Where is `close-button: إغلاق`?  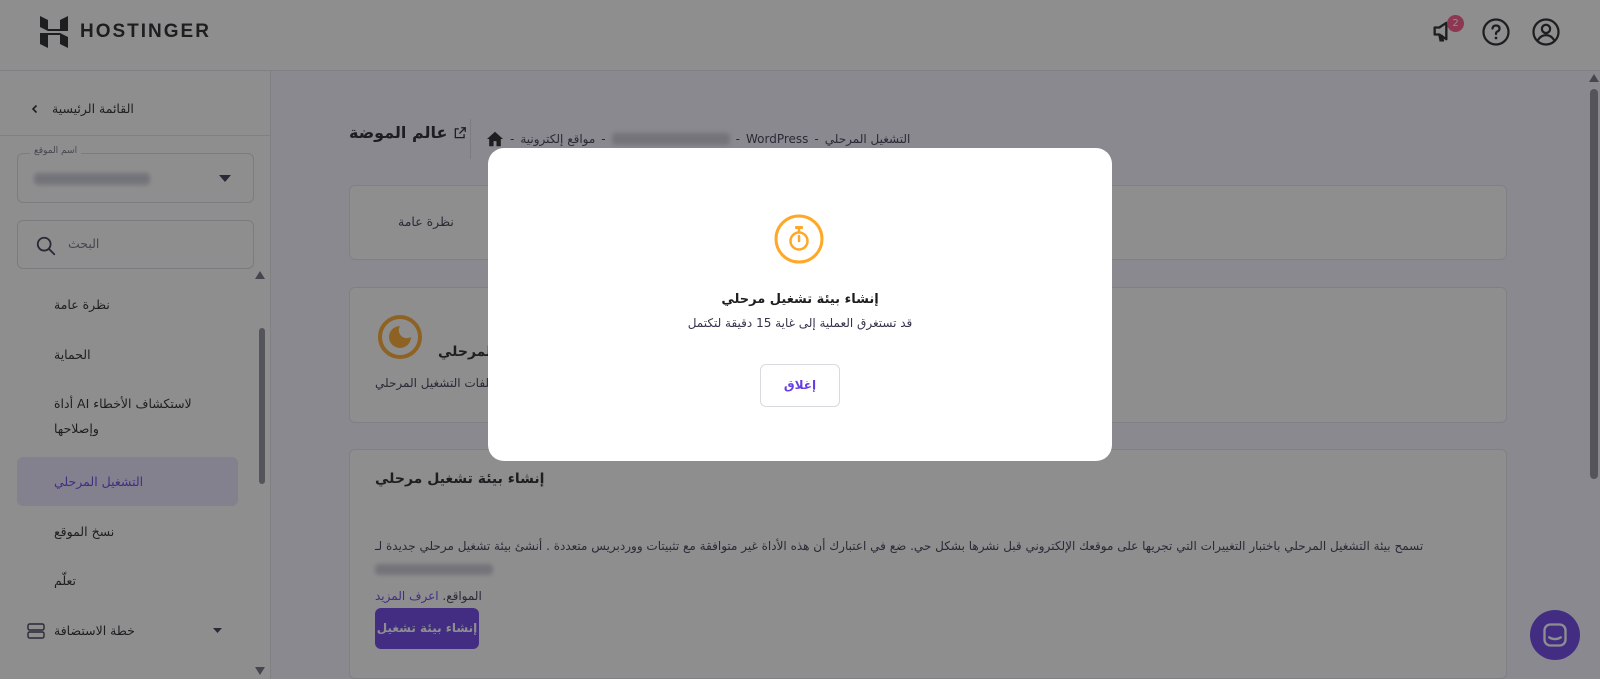 close-button: إغلاق is located at coordinates (800, 385).